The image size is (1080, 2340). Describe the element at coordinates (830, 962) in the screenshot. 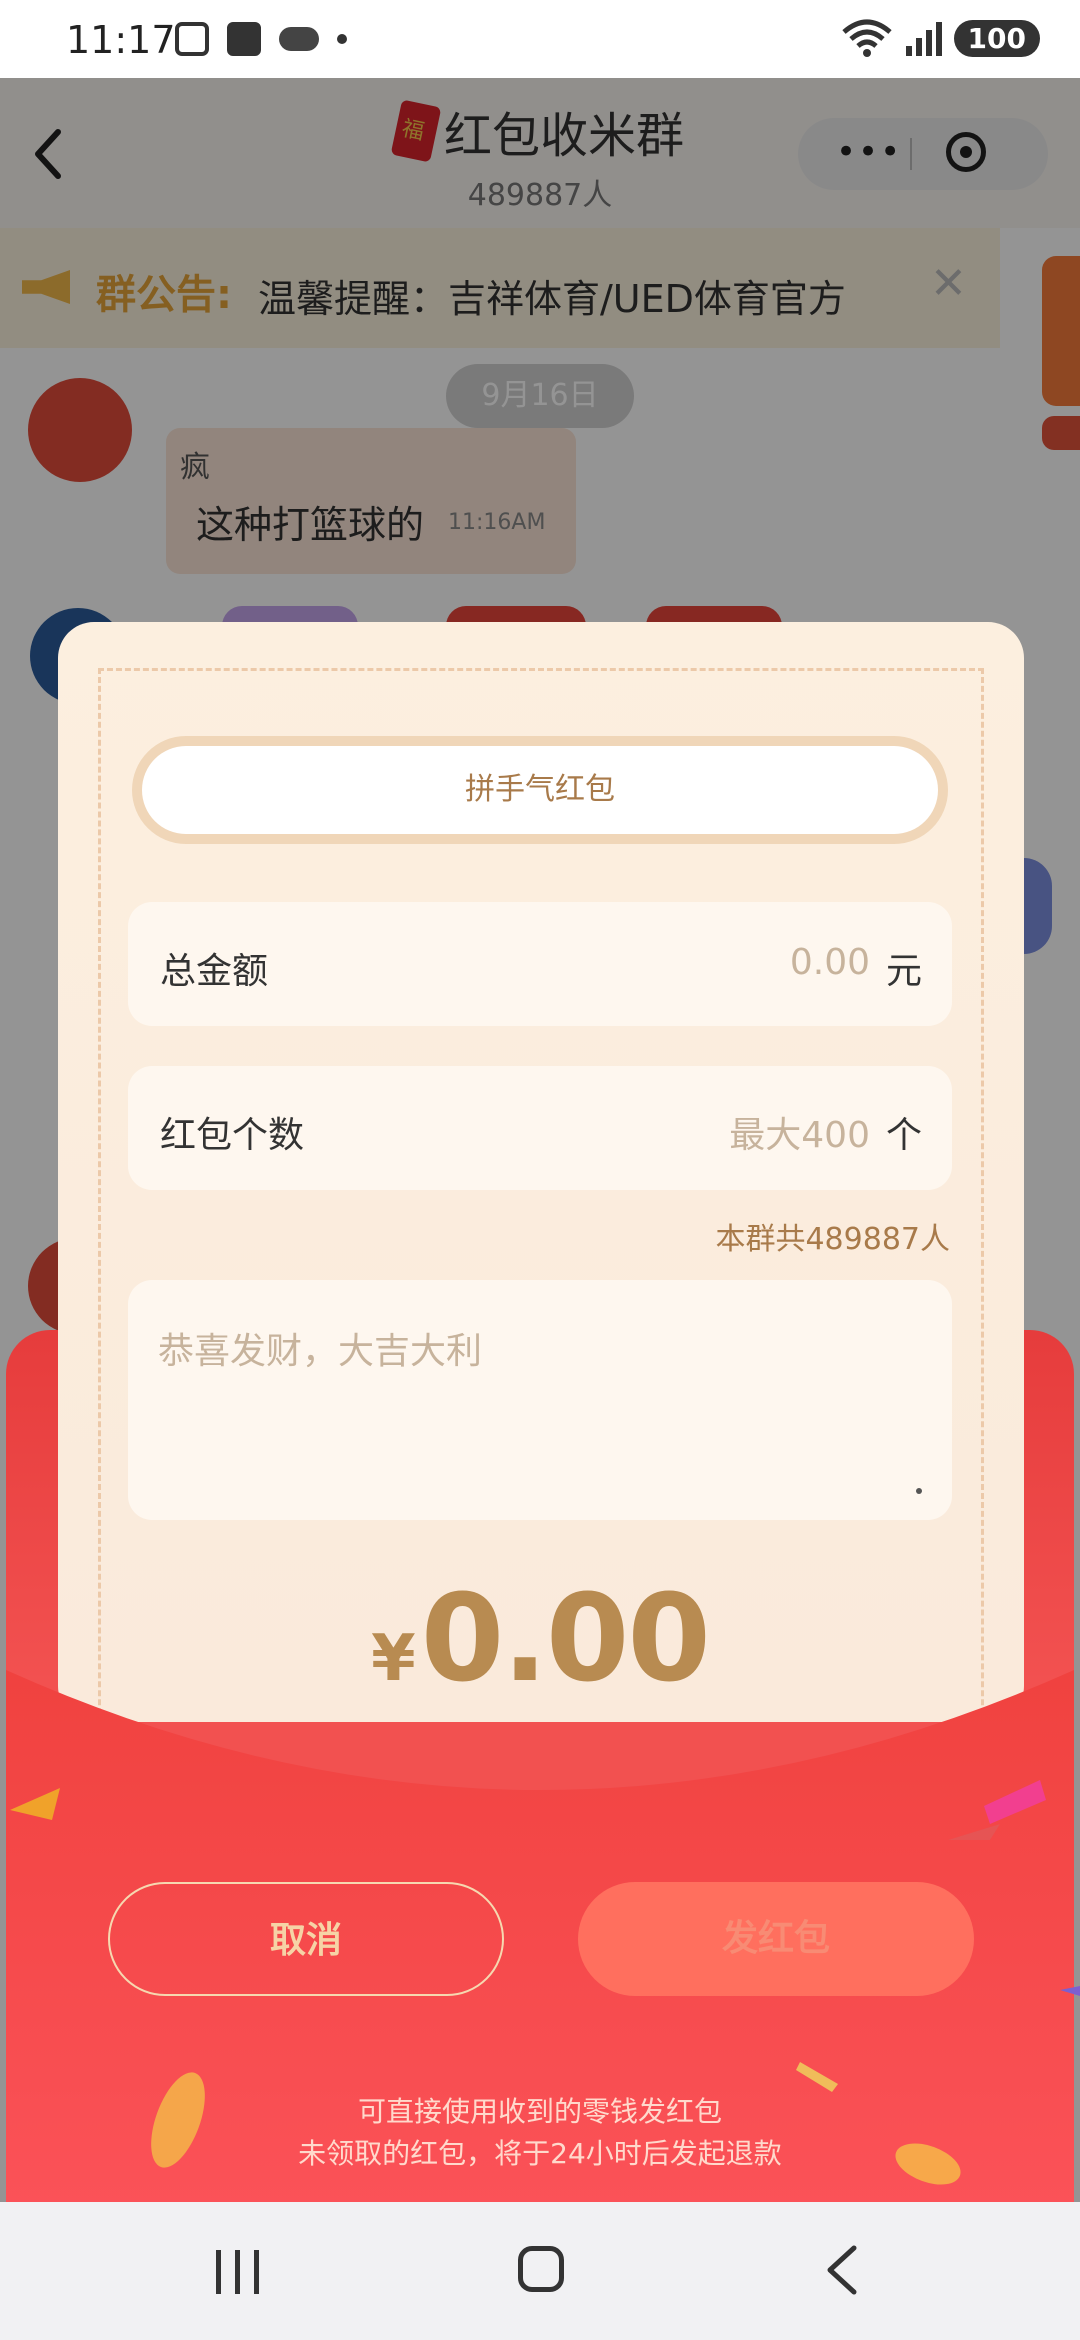

I see `total-amount-input: 0.00` at that location.